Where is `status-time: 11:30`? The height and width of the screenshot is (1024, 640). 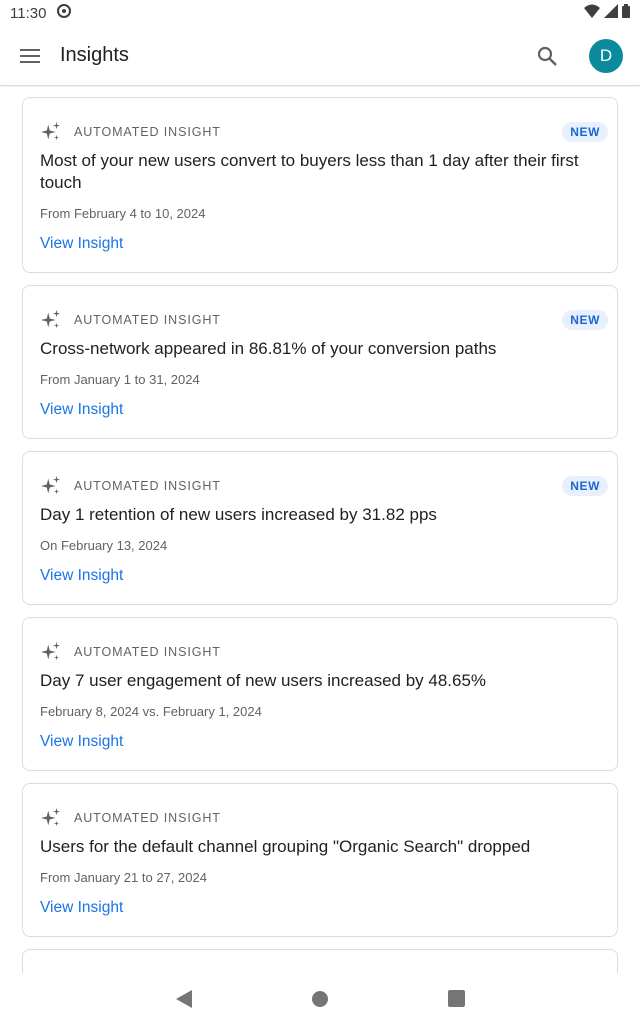
status-time: 11:30 is located at coordinates (28, 13).